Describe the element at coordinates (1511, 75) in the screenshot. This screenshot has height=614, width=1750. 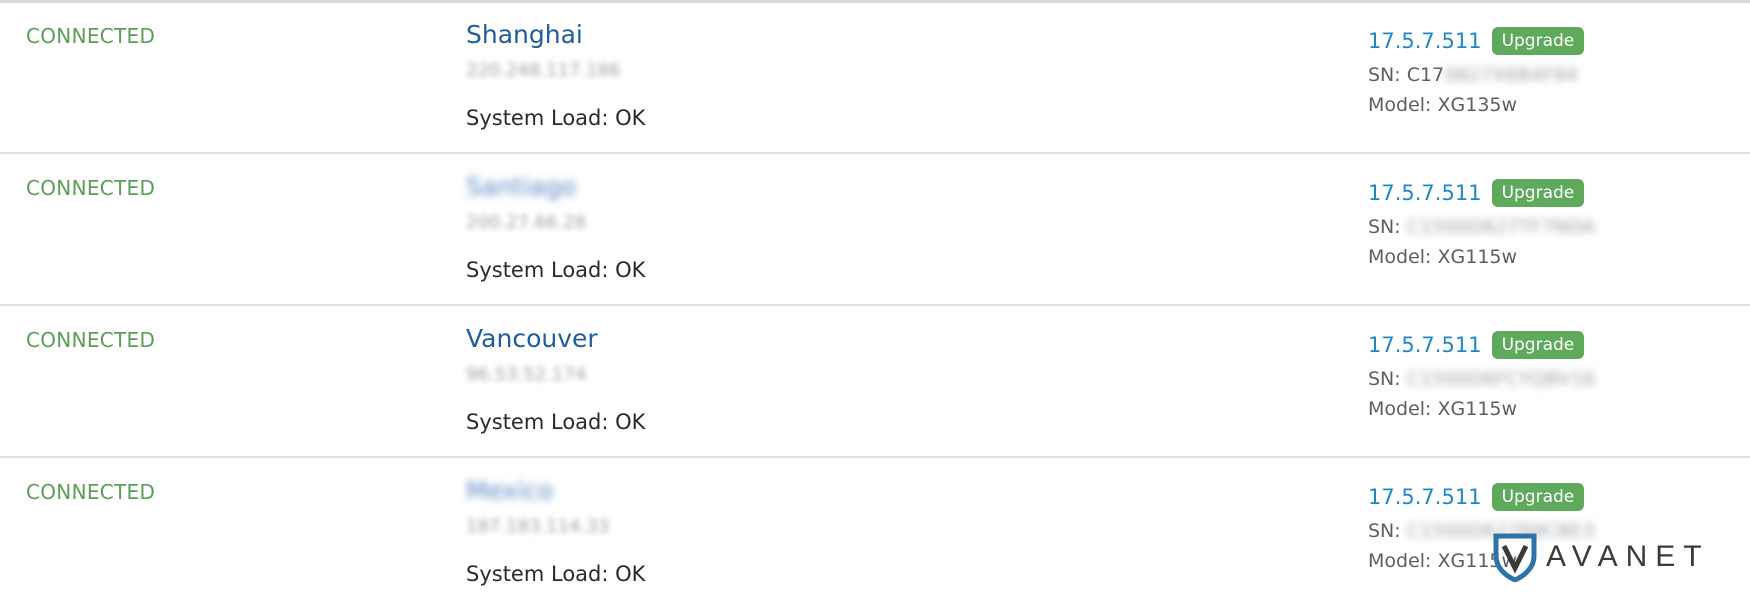
I see `serial-redacted: 0827X6B4F84` at that location.